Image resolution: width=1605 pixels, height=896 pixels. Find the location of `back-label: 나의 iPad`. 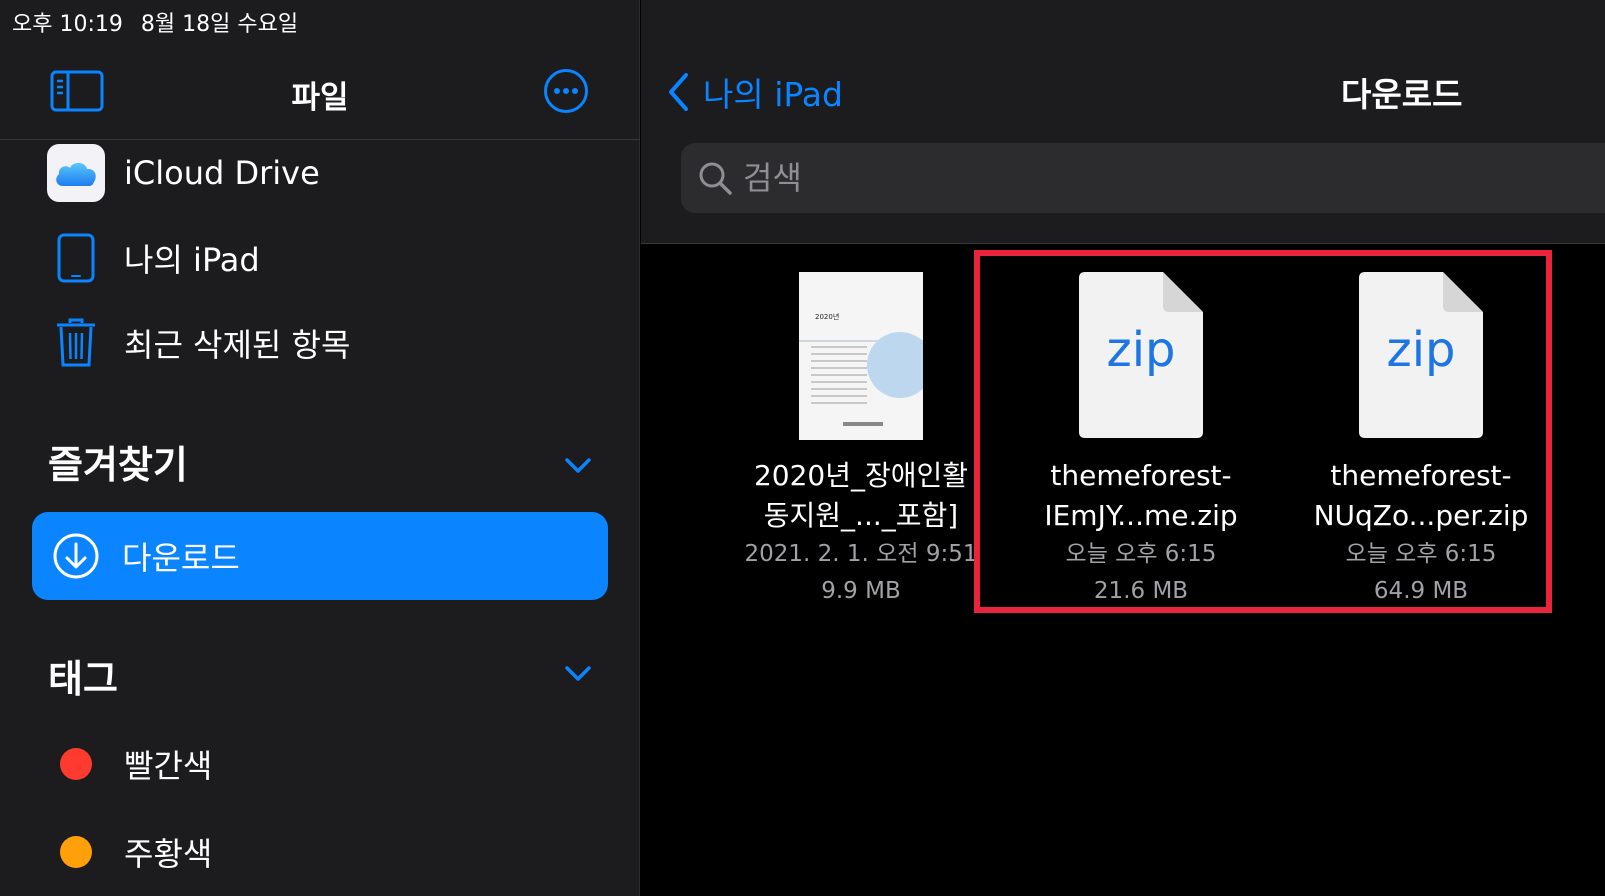

back-label: 나의 iPad is located at coordinates (773, 94).